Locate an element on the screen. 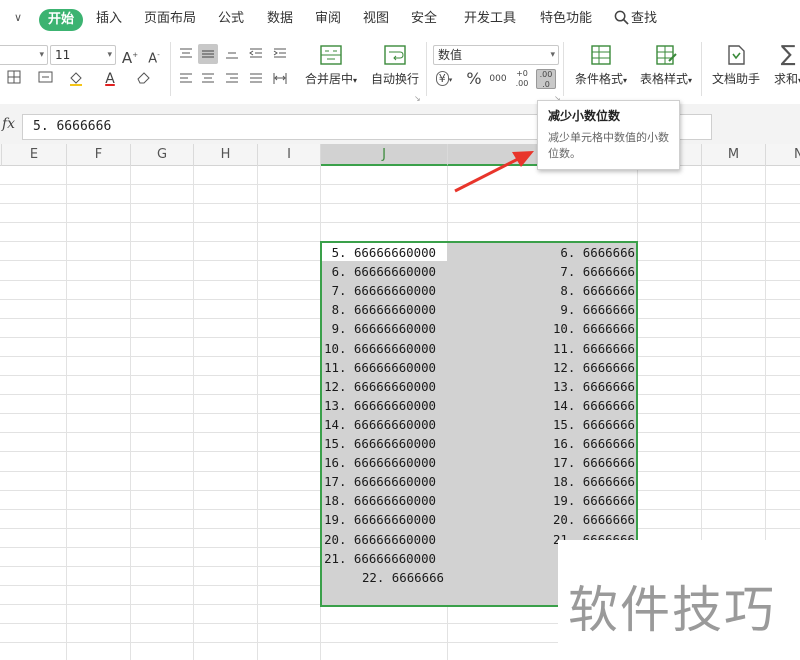 This screenshot has height=660, width=800. merge-center-label: 合并居中 is located at coordinates (328, 79).